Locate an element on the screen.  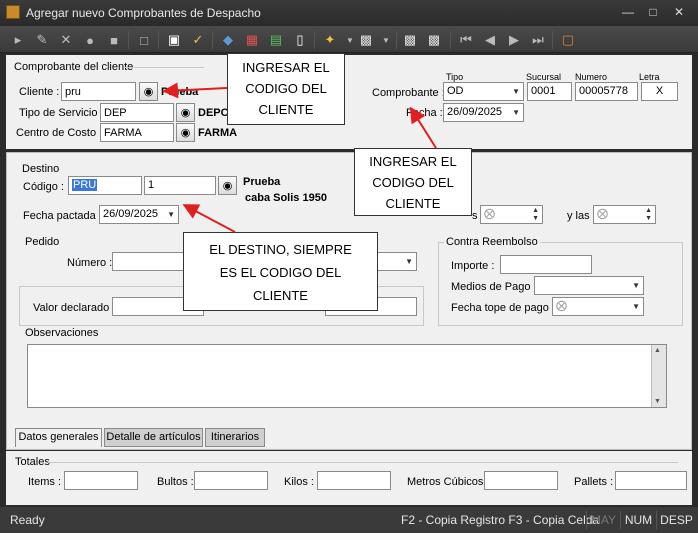
arrow-to-destino is located at coordinates (209, 218).